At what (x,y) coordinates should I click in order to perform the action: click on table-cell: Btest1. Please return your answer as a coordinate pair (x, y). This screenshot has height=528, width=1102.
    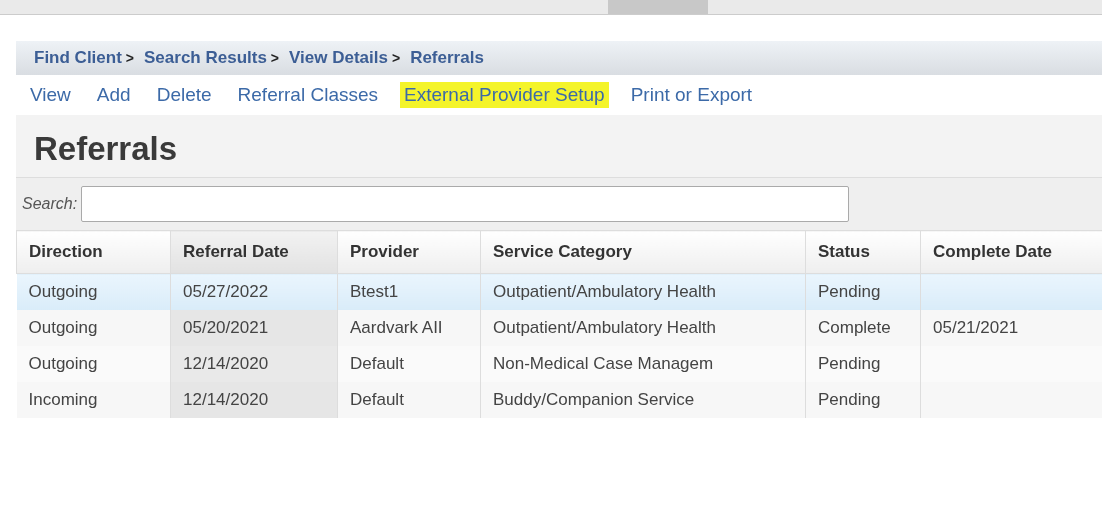
    Looking at the image, I should click on (374, 291).